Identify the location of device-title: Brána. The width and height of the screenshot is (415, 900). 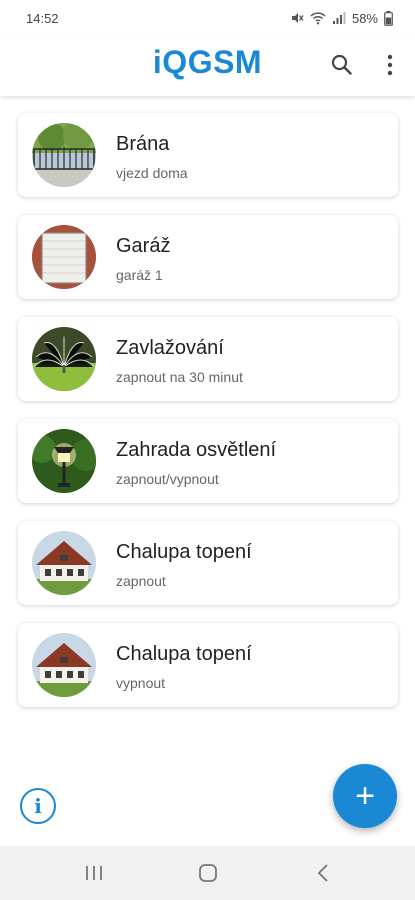
(143, 144).